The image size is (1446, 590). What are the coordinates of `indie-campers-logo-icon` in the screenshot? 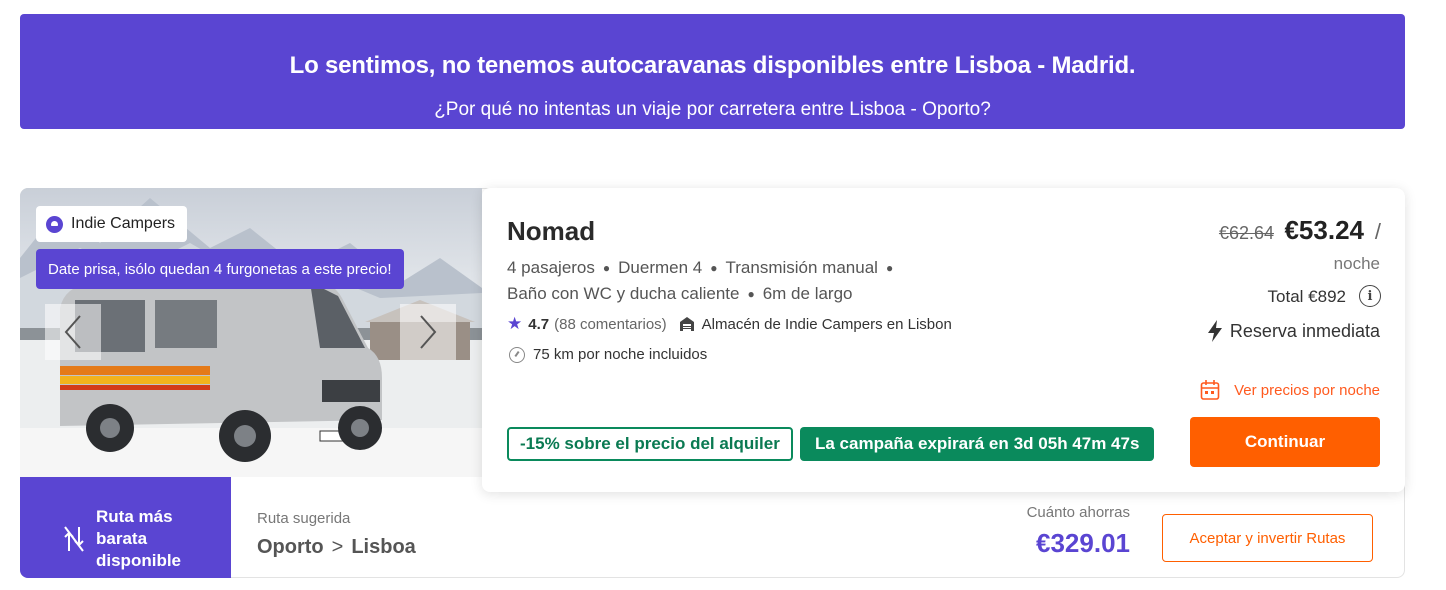 It's located at (54, 224).